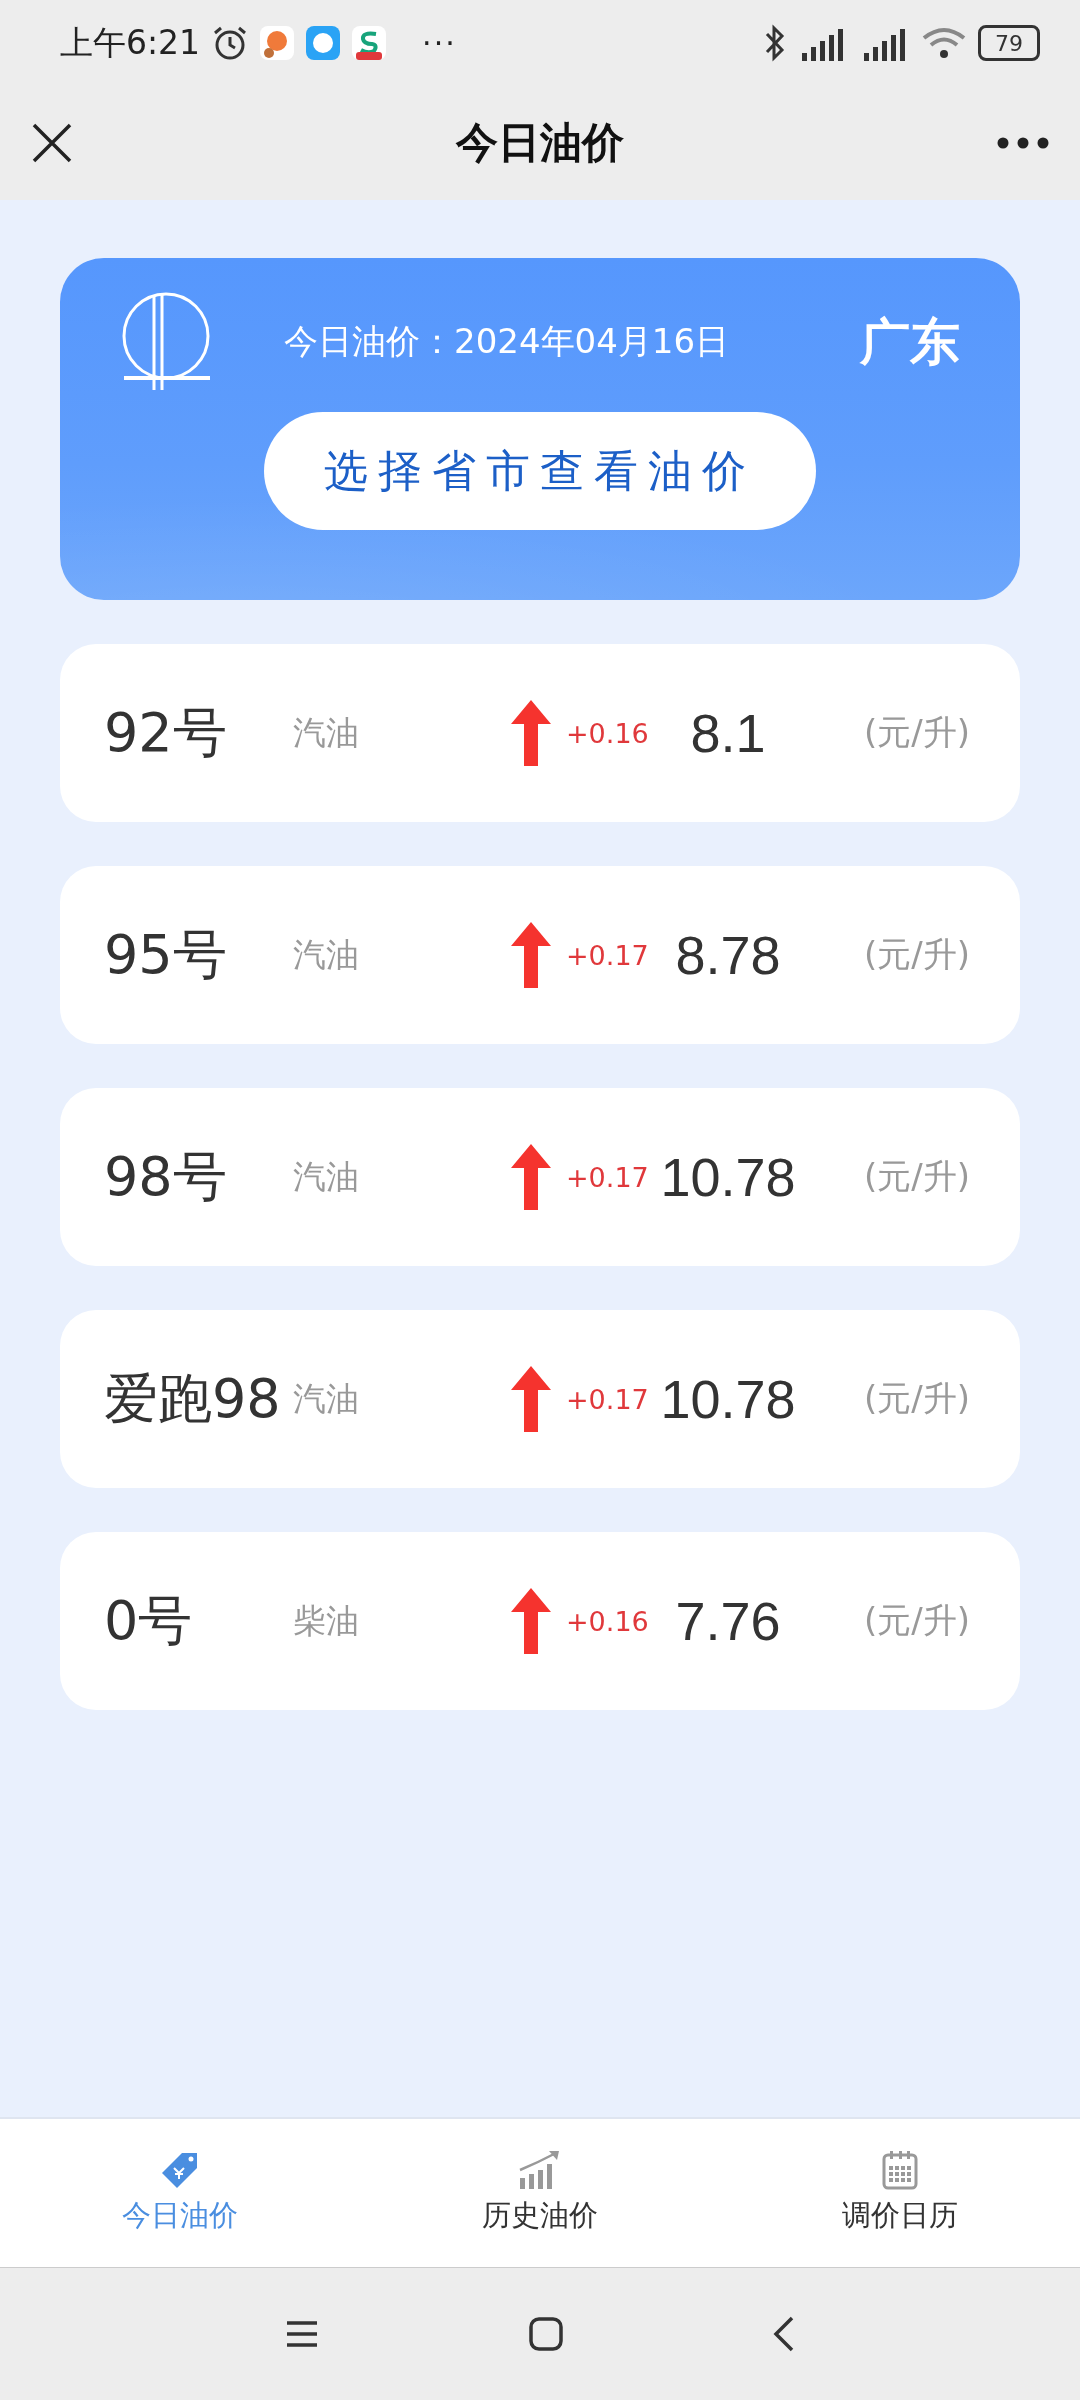 The height and width of the screenshot is (2400, 1080). What do you see at coordinates (1023, 143) in the screenshot?
I see `more-icon` at bounding box center [1023, 143].